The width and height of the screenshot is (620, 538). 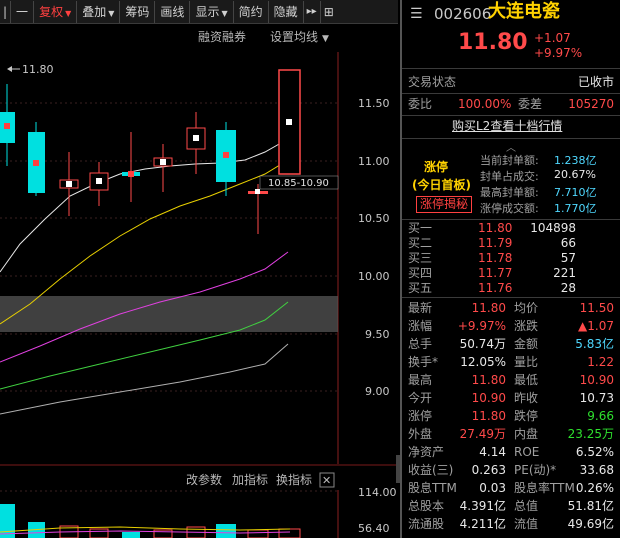 What do you see at coordinates (600, 362) in the screenshot?
I see `stat-value: 1.22` at bounding box center [600, 362].